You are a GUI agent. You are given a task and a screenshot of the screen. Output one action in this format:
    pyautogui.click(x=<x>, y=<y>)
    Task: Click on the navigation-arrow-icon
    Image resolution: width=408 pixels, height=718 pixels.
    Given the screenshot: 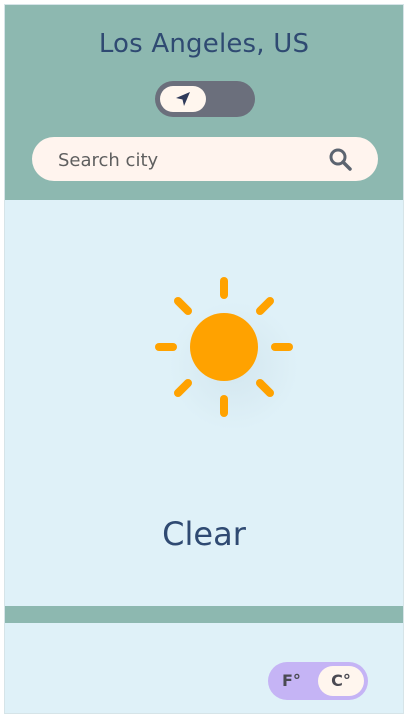 What is the action you would take?
    pyautogui.click(x=183, y=99)
    